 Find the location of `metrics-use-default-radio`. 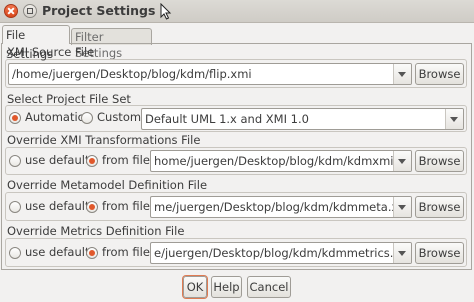

metrics-use-default-radio is located at coordinates (15, 253).